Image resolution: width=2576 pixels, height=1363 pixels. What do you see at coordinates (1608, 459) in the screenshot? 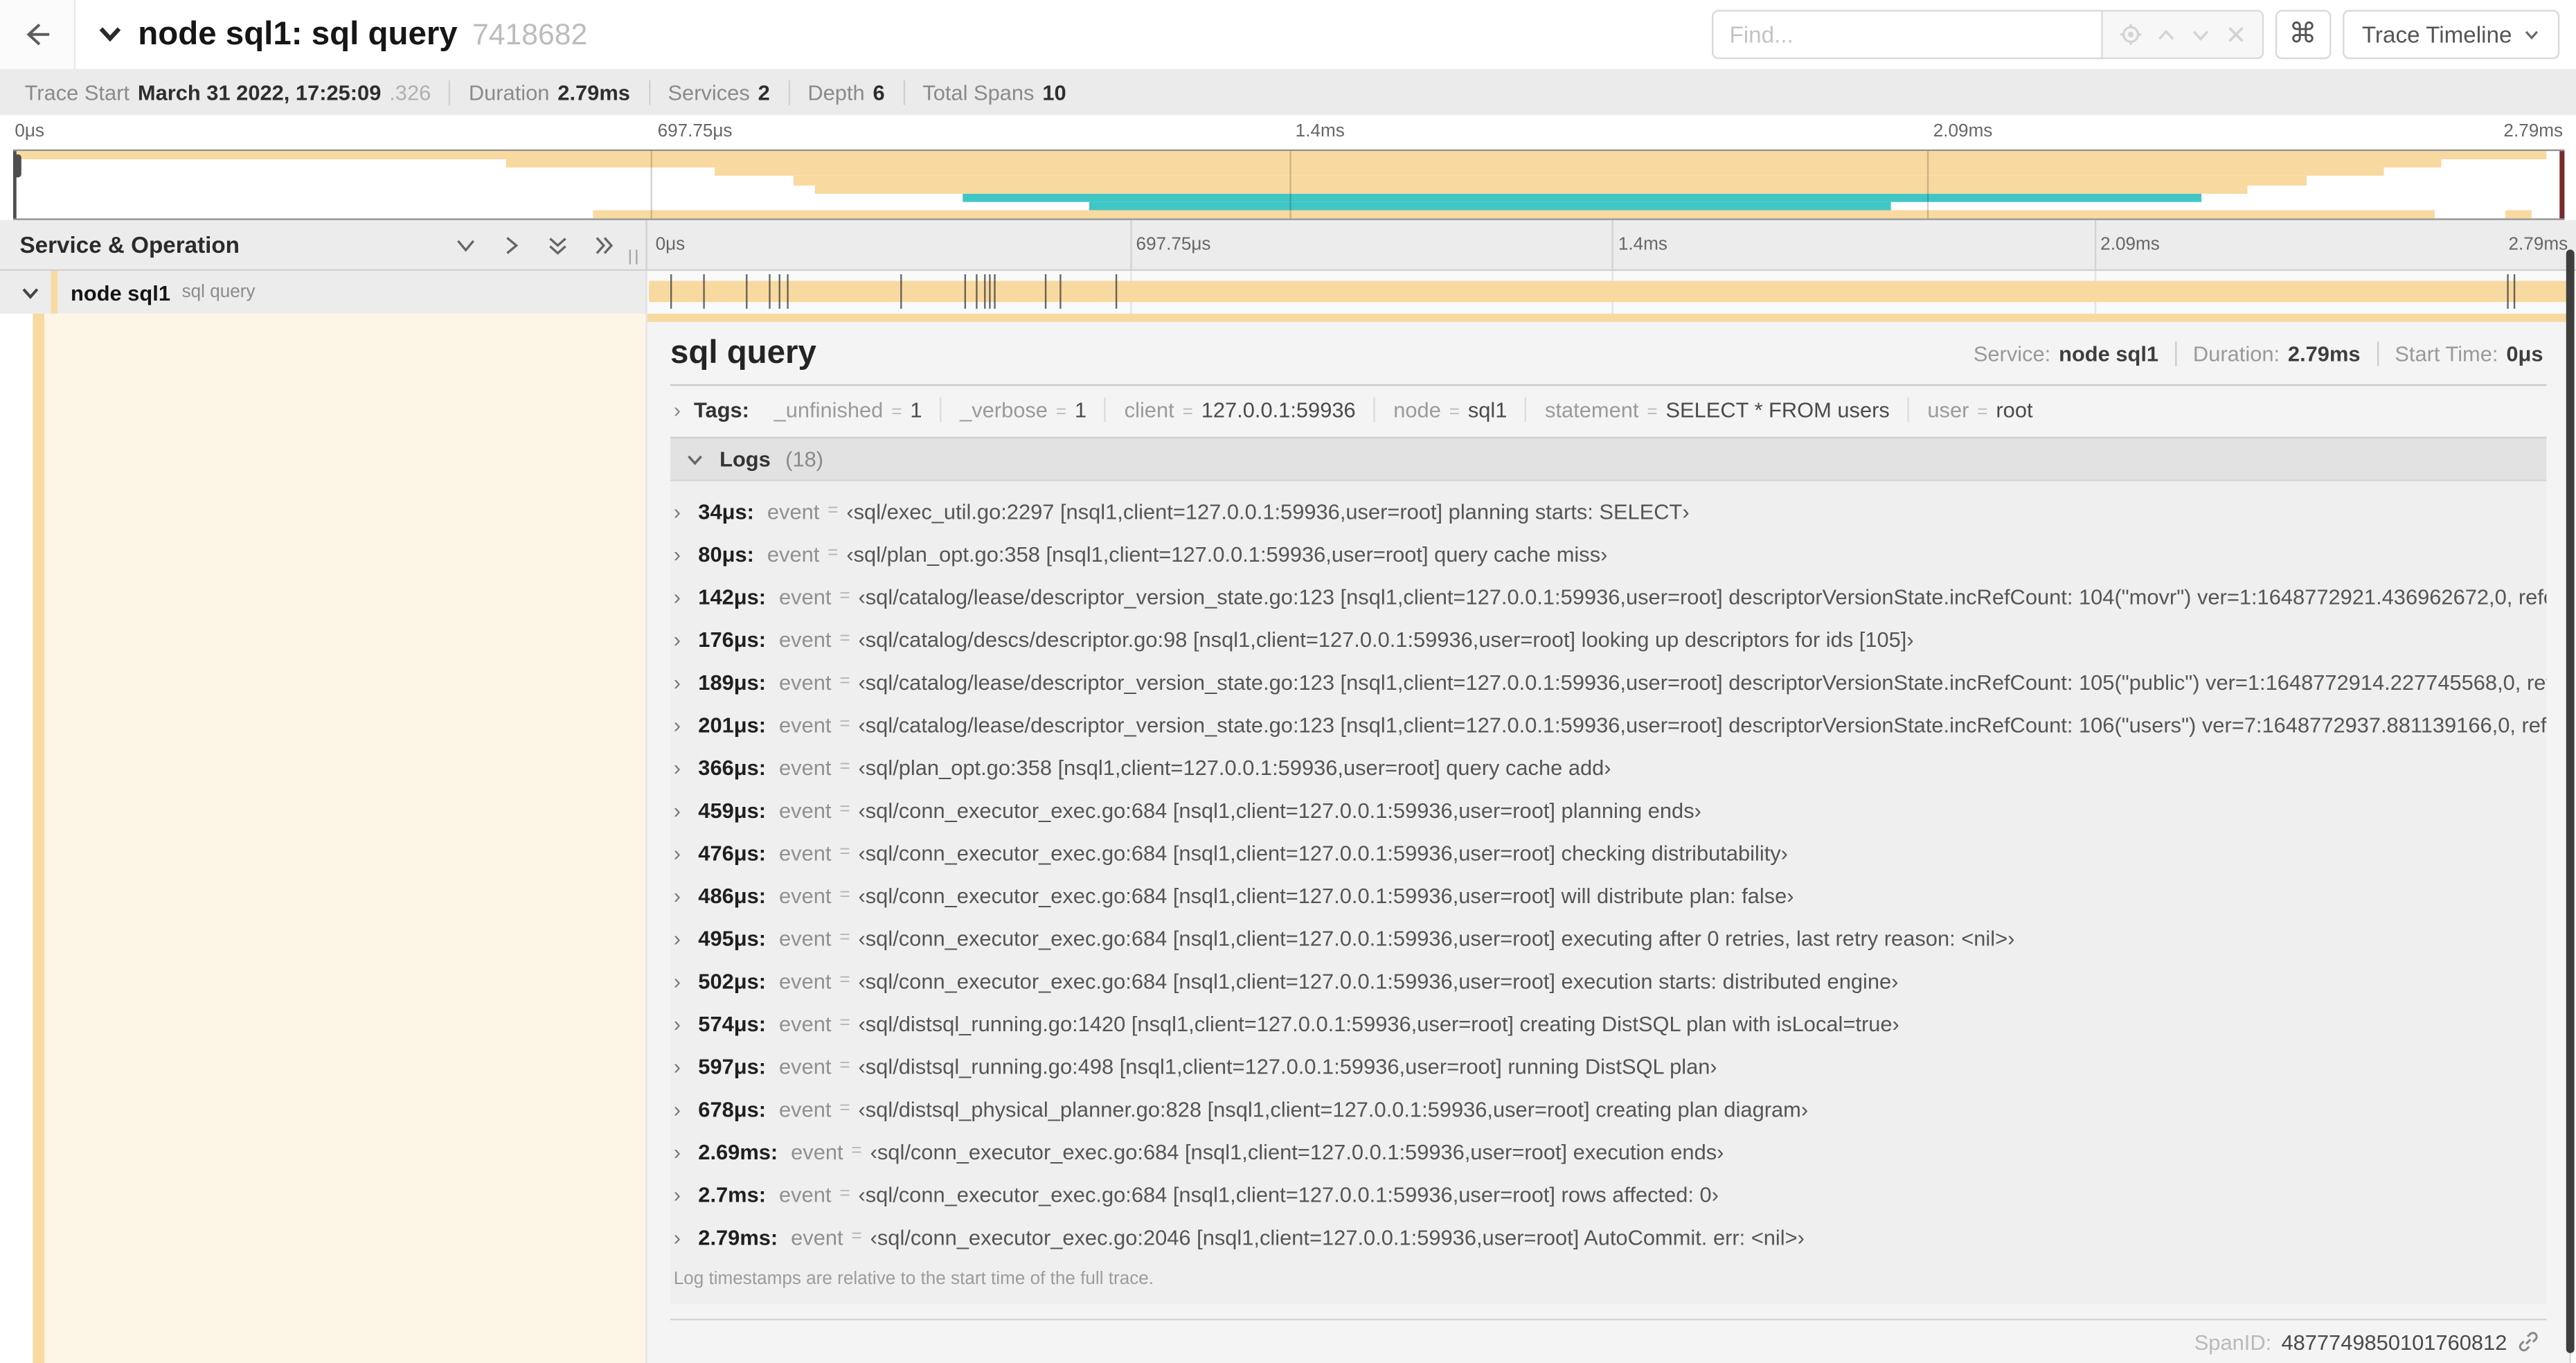
I see `logs-accordion-header: Logs (18)` at bounding box center [1608, 459].